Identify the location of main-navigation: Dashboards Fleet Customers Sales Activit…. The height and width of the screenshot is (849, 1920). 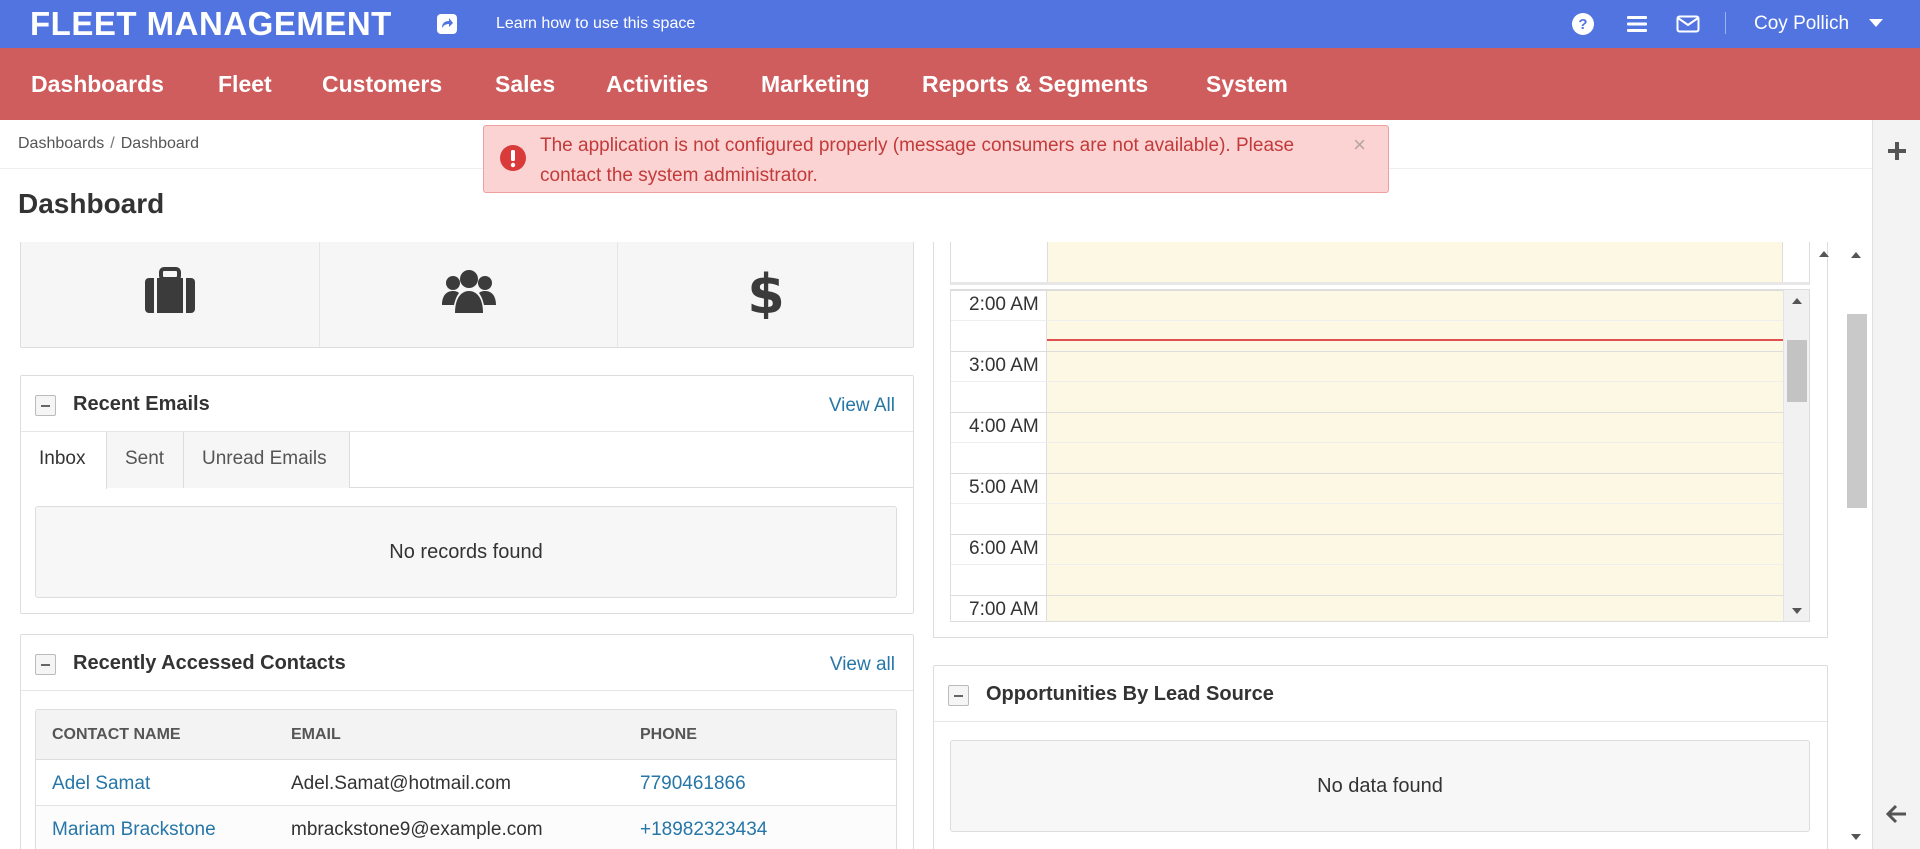
(960, 84).